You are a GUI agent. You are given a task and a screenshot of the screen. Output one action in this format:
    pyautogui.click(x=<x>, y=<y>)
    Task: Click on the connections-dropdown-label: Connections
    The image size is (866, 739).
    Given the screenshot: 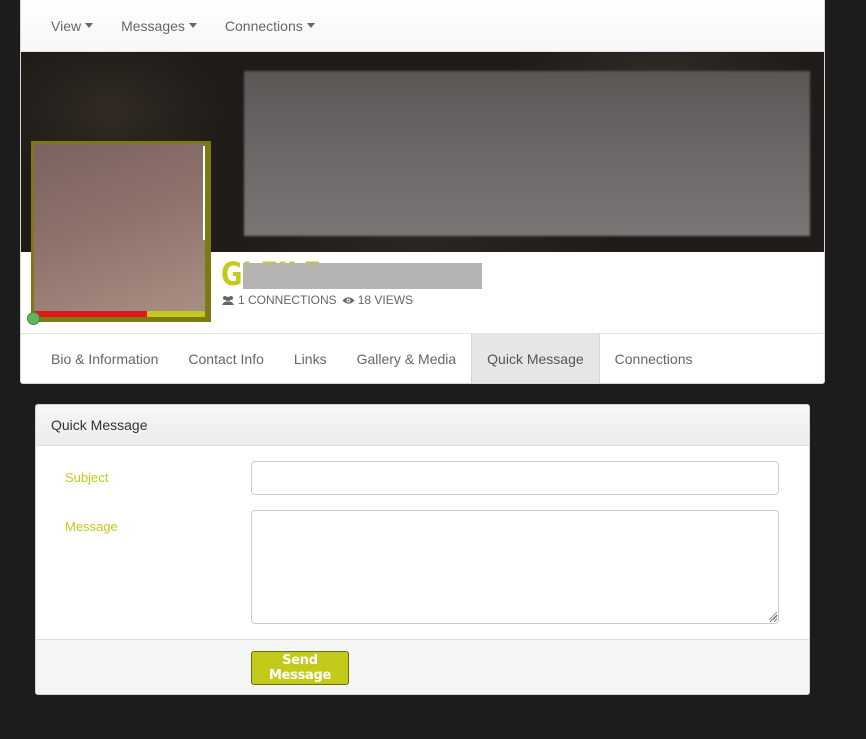 What is the action you would take?
    pyautogui.click(x=263, y=25)
    